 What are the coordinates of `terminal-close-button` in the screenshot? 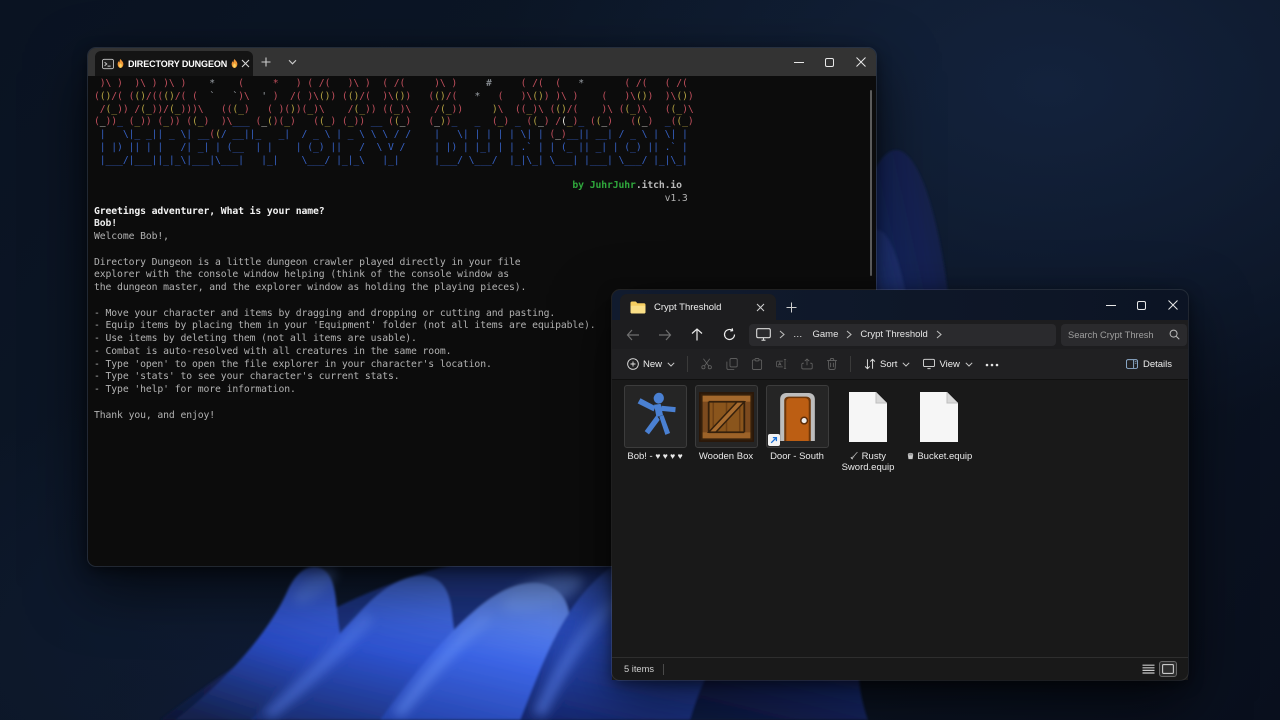 It's located at (860, 62).